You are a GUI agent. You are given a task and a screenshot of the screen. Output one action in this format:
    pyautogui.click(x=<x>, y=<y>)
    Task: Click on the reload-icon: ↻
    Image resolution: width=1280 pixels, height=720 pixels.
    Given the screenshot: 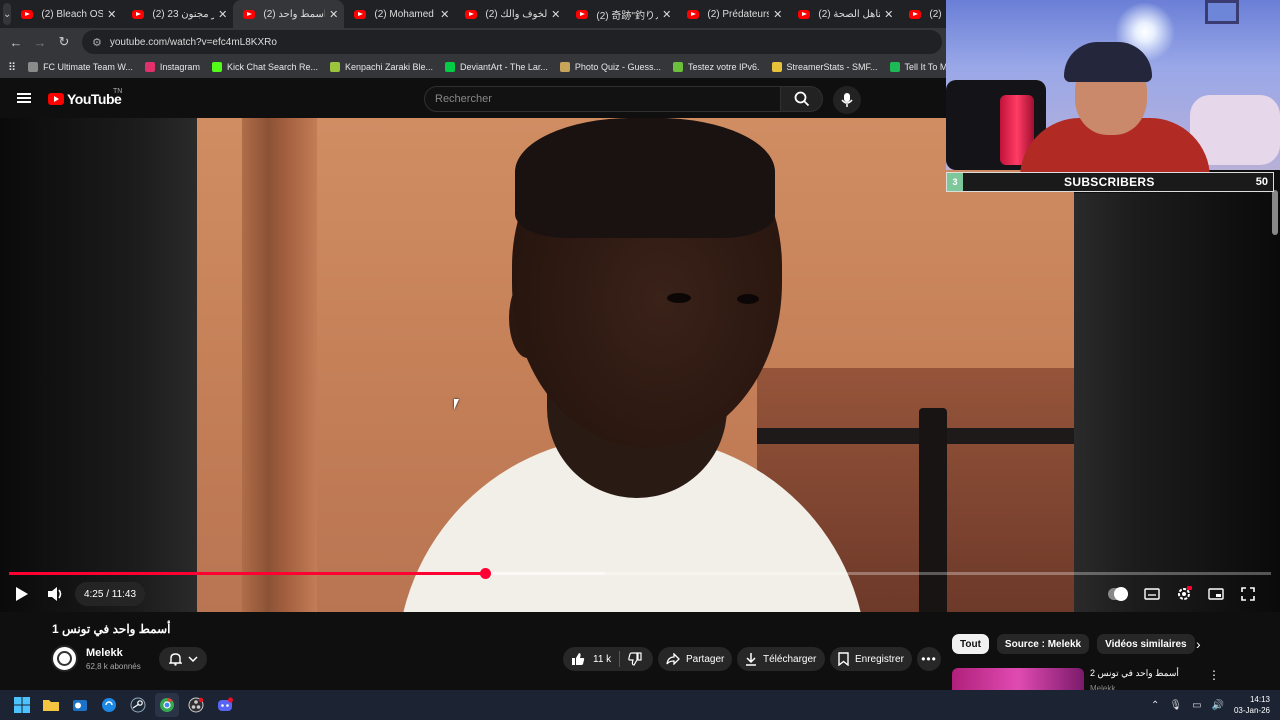 What is the action you would take?
    pyautogui.click(x=64, y=42)
    